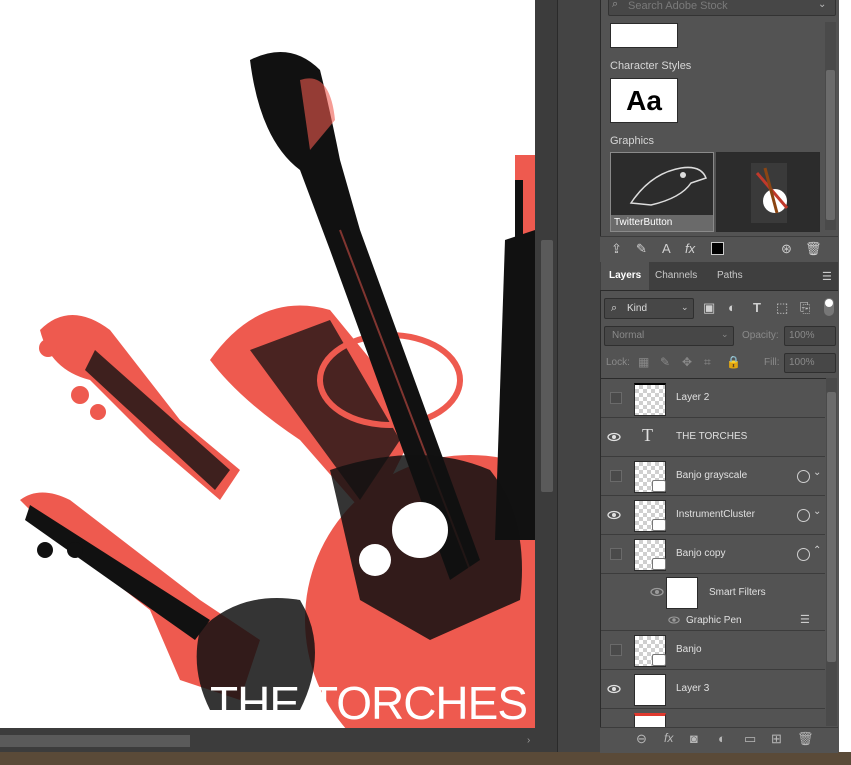 The image size is (851, 765). Describe the element at coordinates (707, 362) in the screenshot. I see `lock-artboard-icon: ⌗` at that location.